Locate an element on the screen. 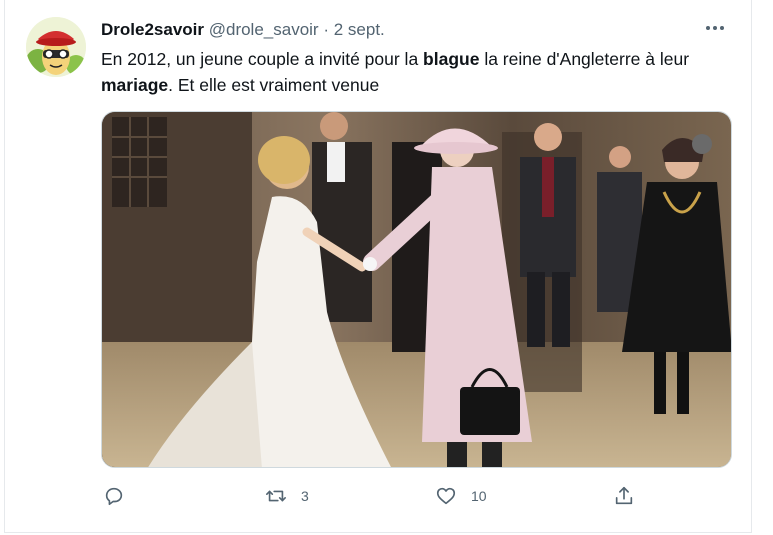 The image size is (773, 535). more-options-button is located at coordinates (715, 28).